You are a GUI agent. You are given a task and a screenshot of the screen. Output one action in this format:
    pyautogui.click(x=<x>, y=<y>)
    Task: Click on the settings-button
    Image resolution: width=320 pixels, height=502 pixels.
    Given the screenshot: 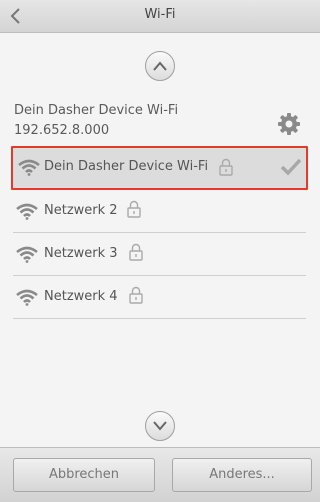 What is the action you would take?
    pyautogui.click(x=289, y=124)
    